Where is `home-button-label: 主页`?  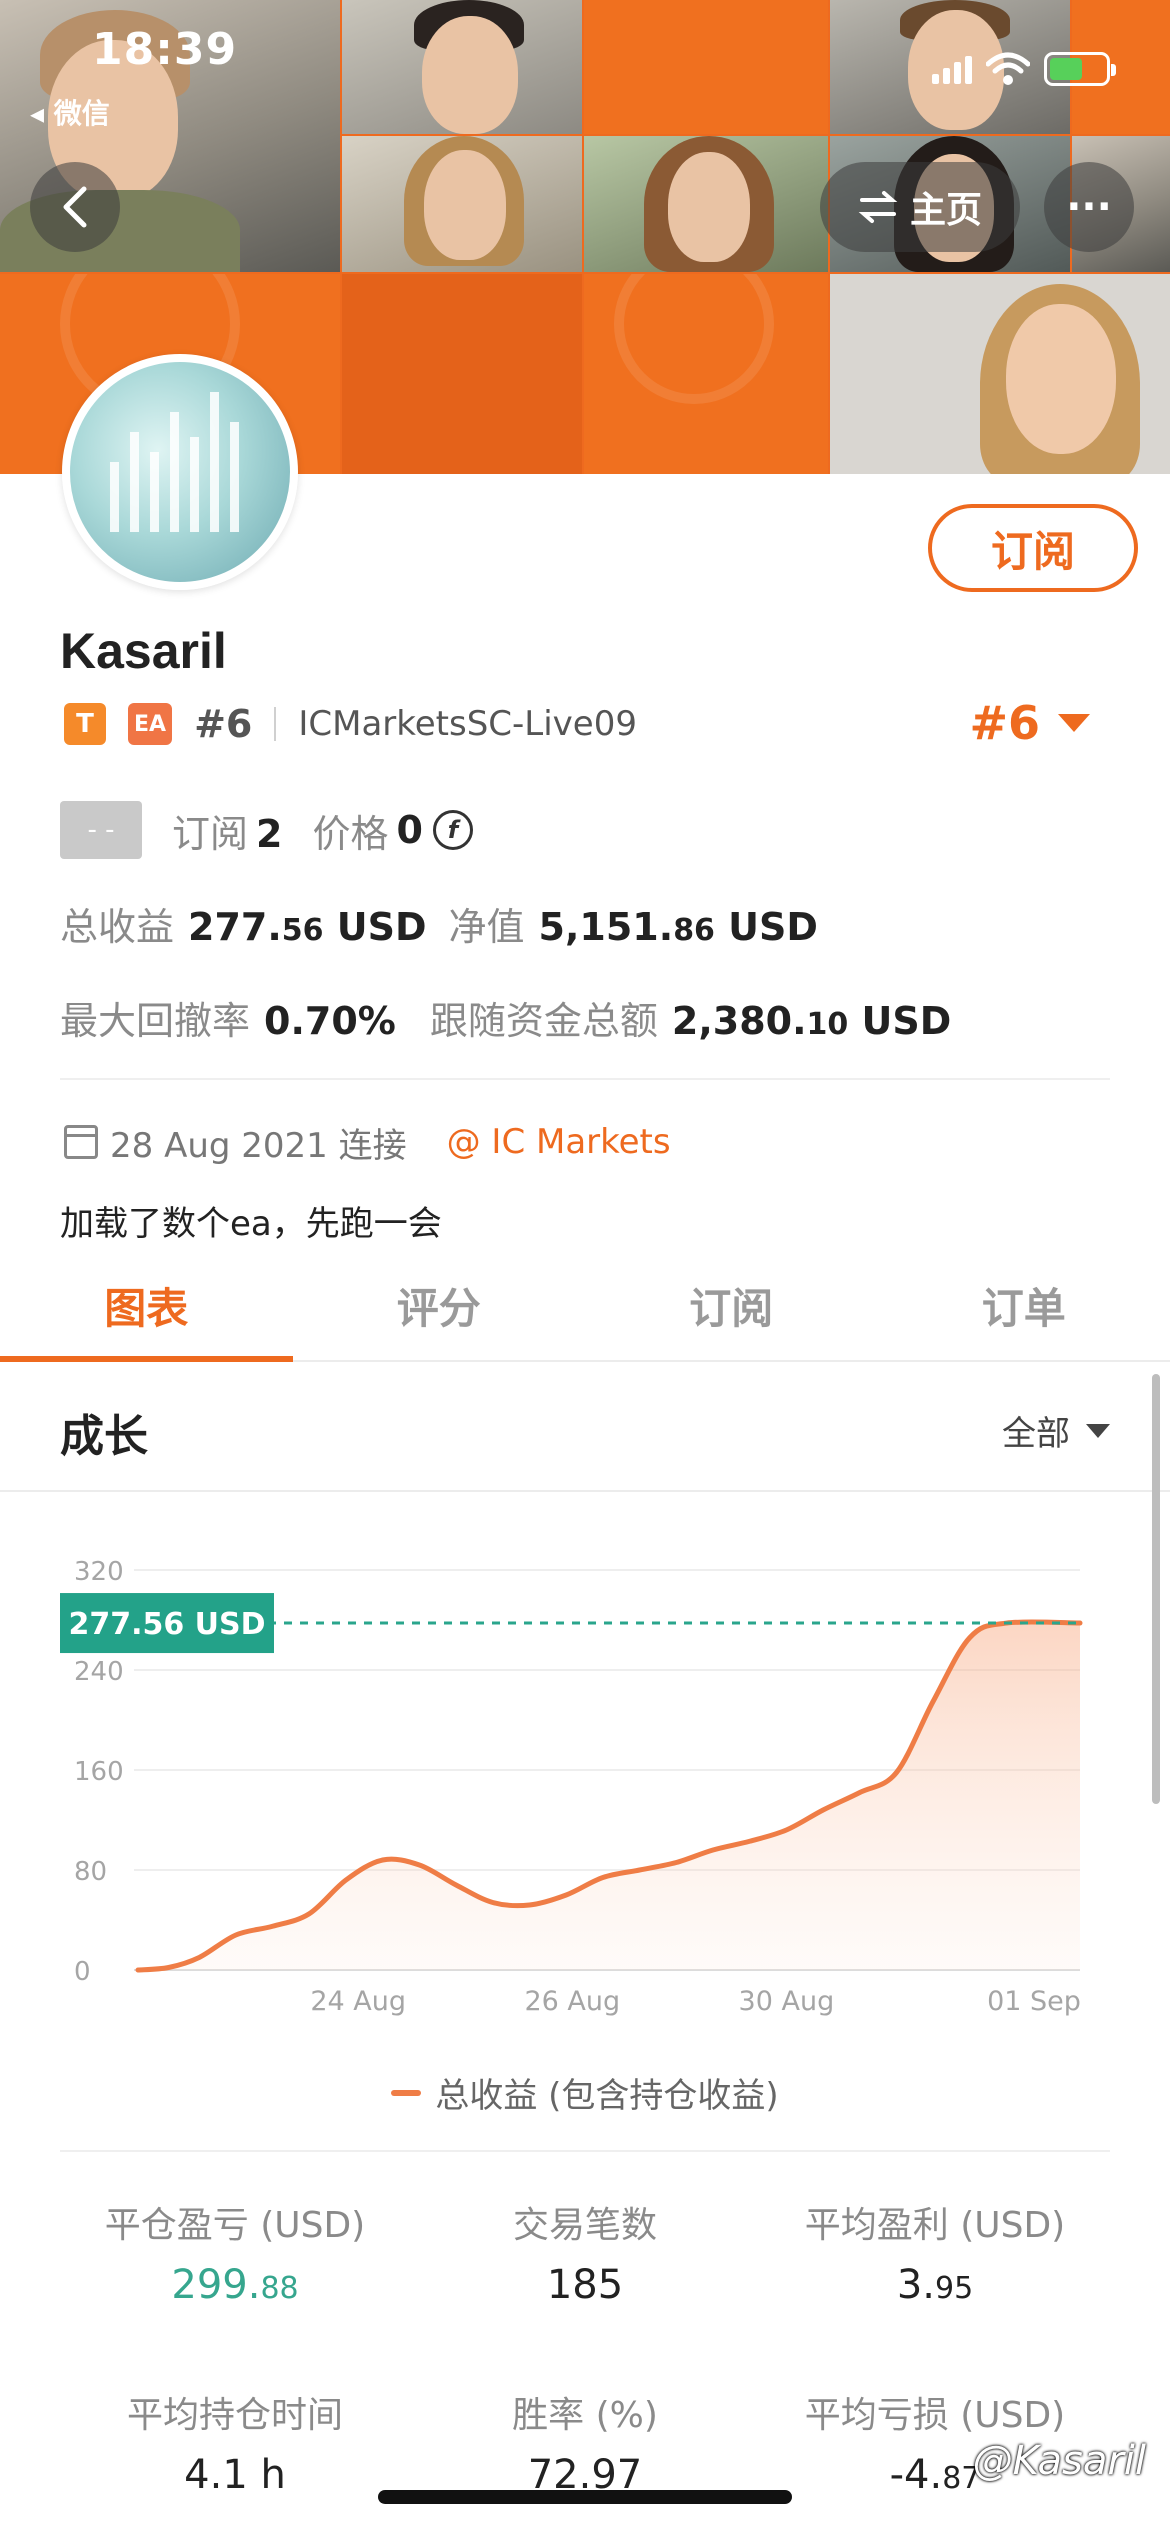
home-button-label: 主页 is located at coordinates (945, 210).